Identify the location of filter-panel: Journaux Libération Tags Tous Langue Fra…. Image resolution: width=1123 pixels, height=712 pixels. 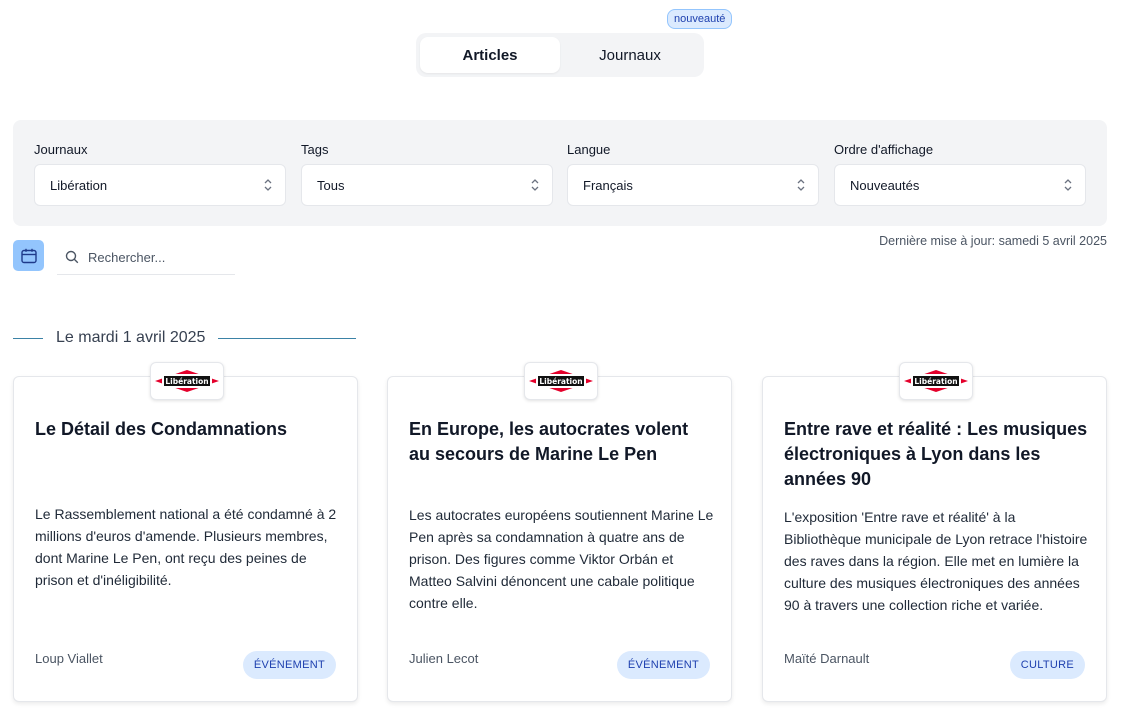
(560, 173).